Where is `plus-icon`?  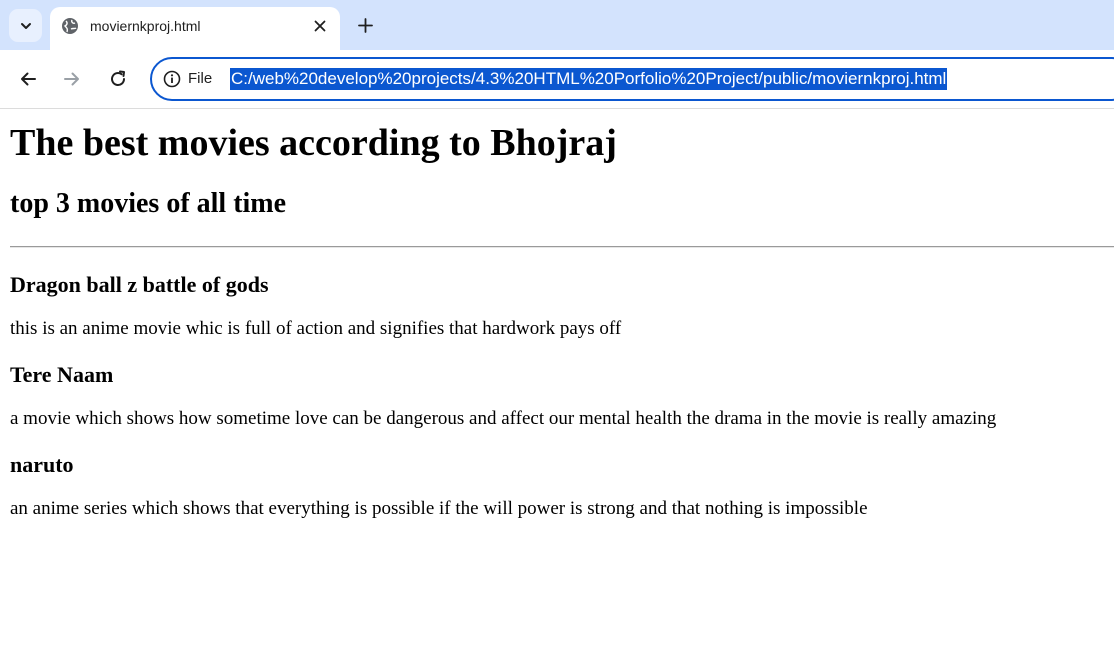 plus-icon is located at coordinates (365, 25).